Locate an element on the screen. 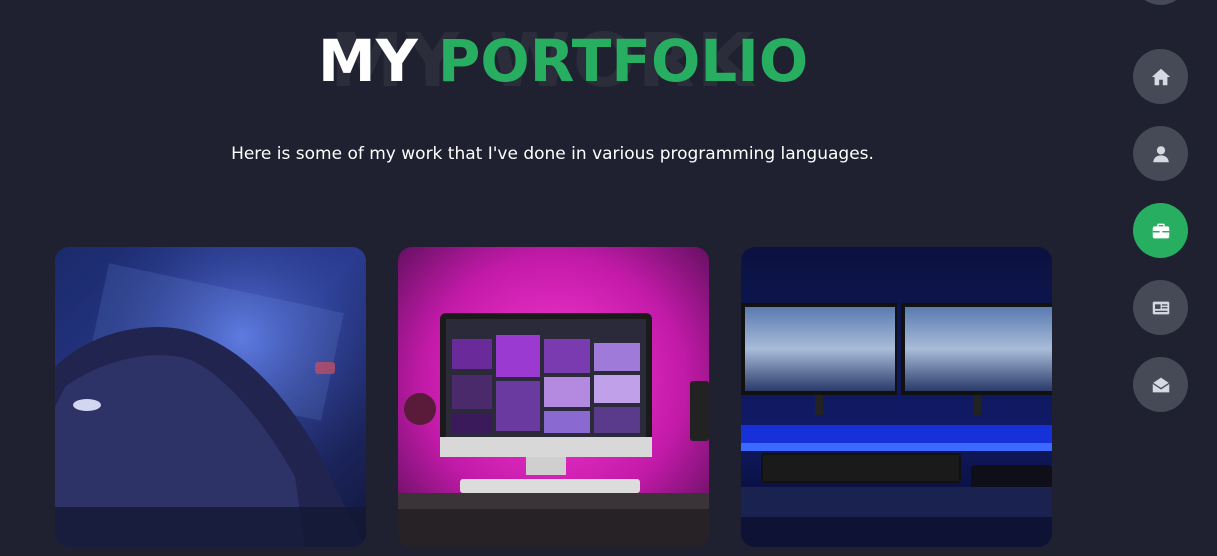  nav-home-button is located at coordinates (1160, 76).